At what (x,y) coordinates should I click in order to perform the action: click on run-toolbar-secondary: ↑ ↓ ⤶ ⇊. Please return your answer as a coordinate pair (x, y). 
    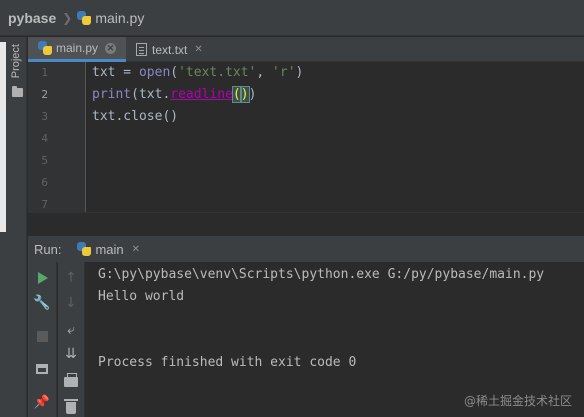
    Looking at the image, I should click on (71, 339).